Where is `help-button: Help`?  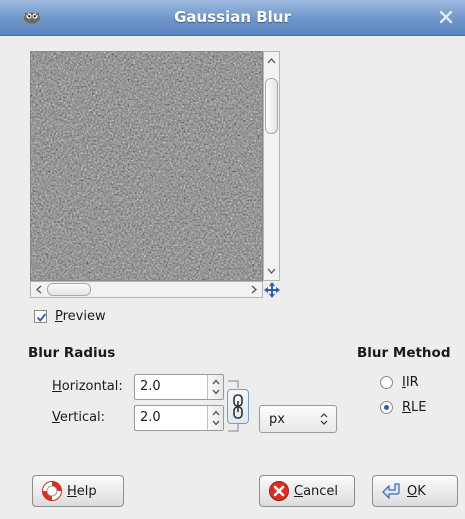 help-button: Help is located at coordinates (78, 491).